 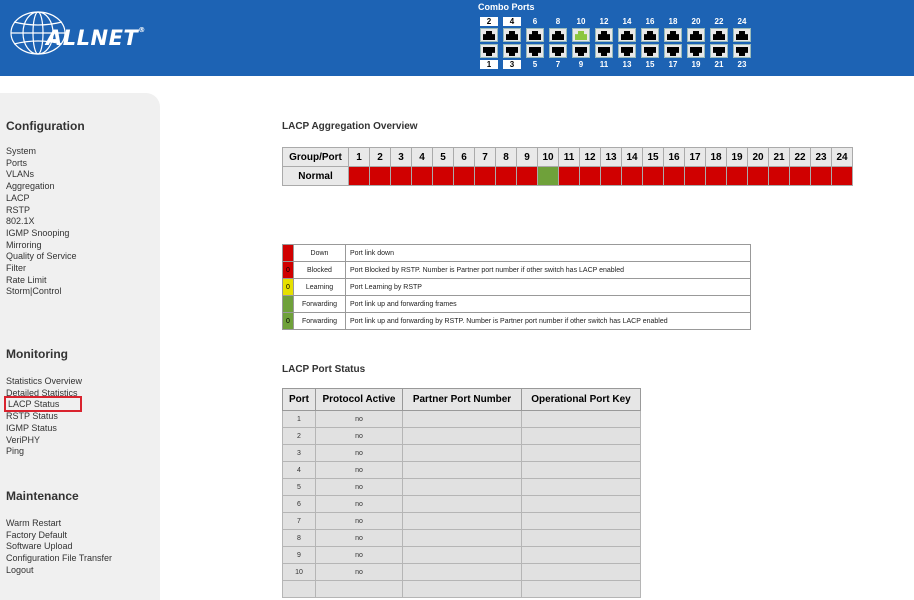 What do you see at coordinates (604, 64) in the screenshot?
I see `port-number-bottom: 11` at bounding box center [604, 64].